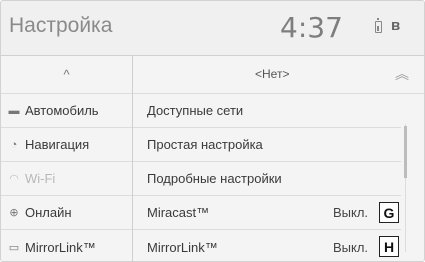  Describe the element at coordinates (405, 152) in the screenshot. I see `scrollbar-thumb` at that location.